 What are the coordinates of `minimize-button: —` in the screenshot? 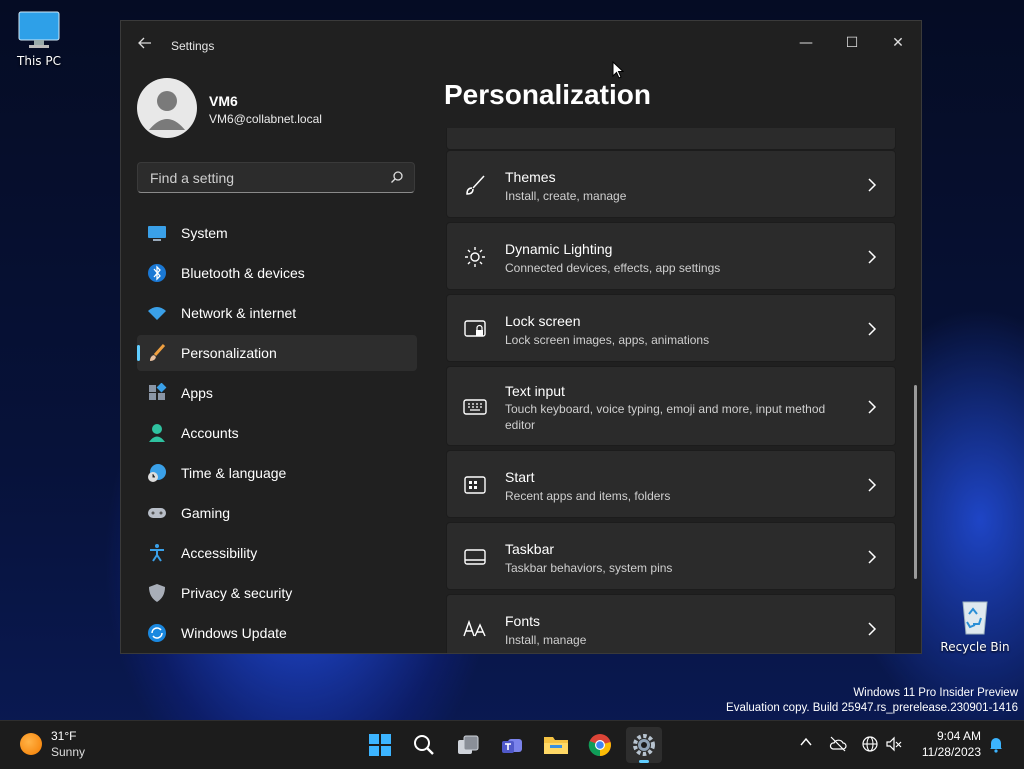 It's located at (806, 43).